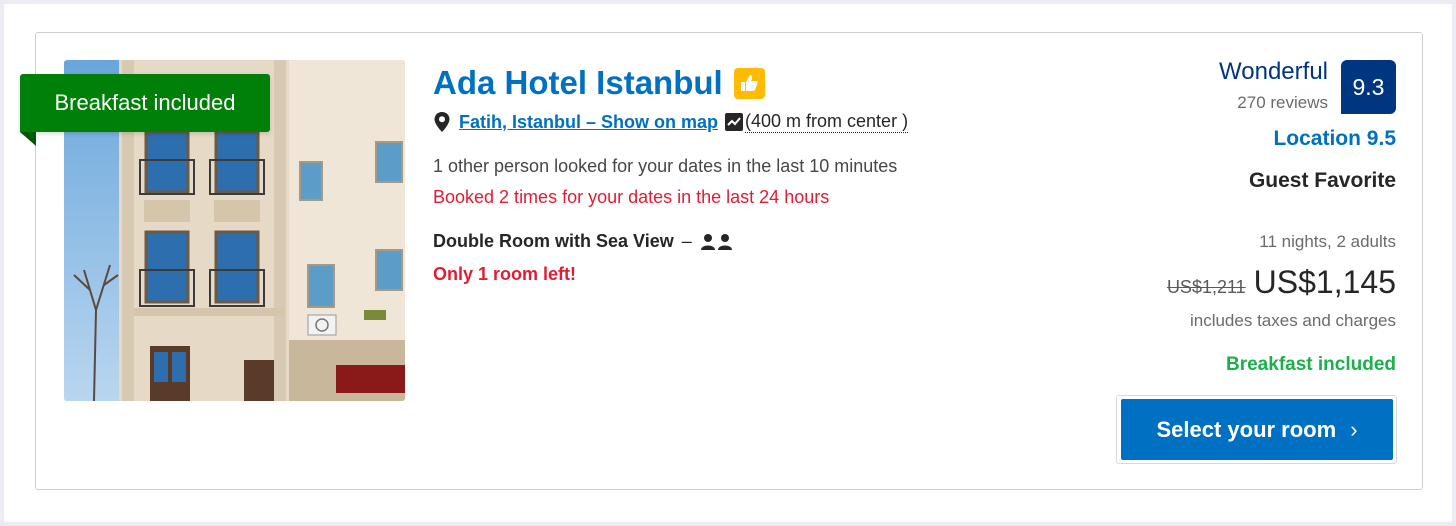 The image size is (1456, 526). Describe the element at coordinates (1334, 138) in the screenshot. I see `location-score: Location 9.5` at that location.